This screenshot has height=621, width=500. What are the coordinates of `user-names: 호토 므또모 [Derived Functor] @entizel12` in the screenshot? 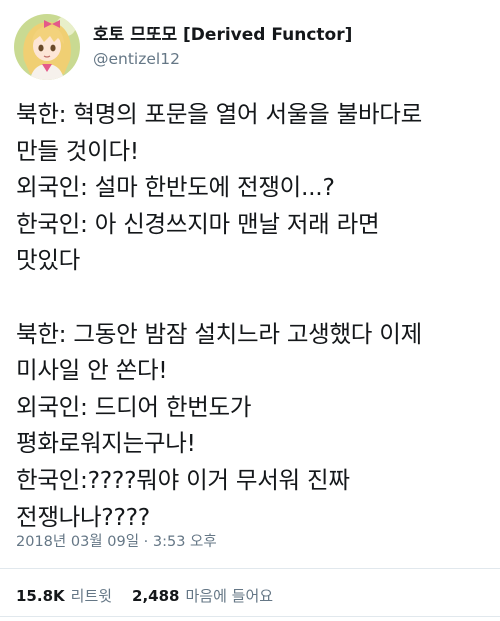 It's located at (222, 47).